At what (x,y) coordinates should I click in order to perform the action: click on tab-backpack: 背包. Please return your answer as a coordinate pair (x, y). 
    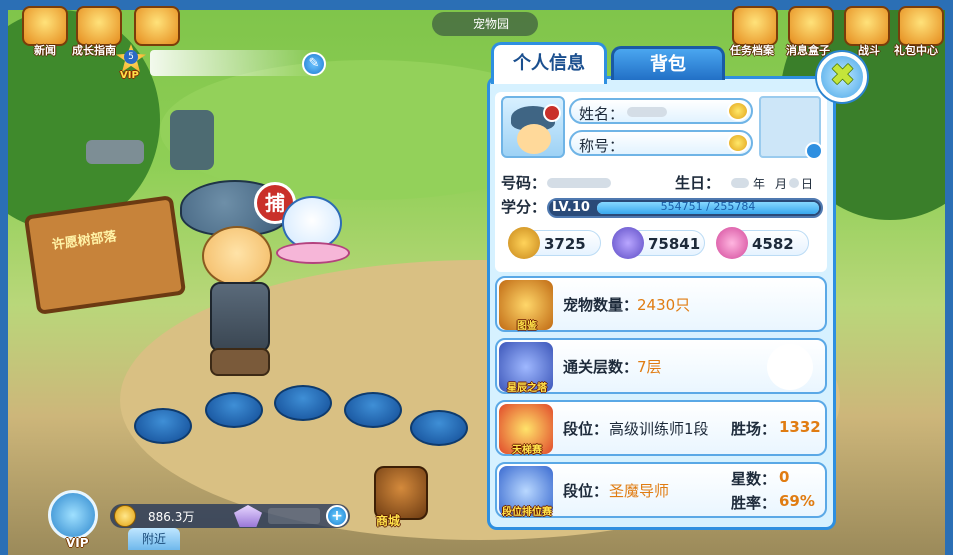
    Looking at the image, I should click on (668, 63).